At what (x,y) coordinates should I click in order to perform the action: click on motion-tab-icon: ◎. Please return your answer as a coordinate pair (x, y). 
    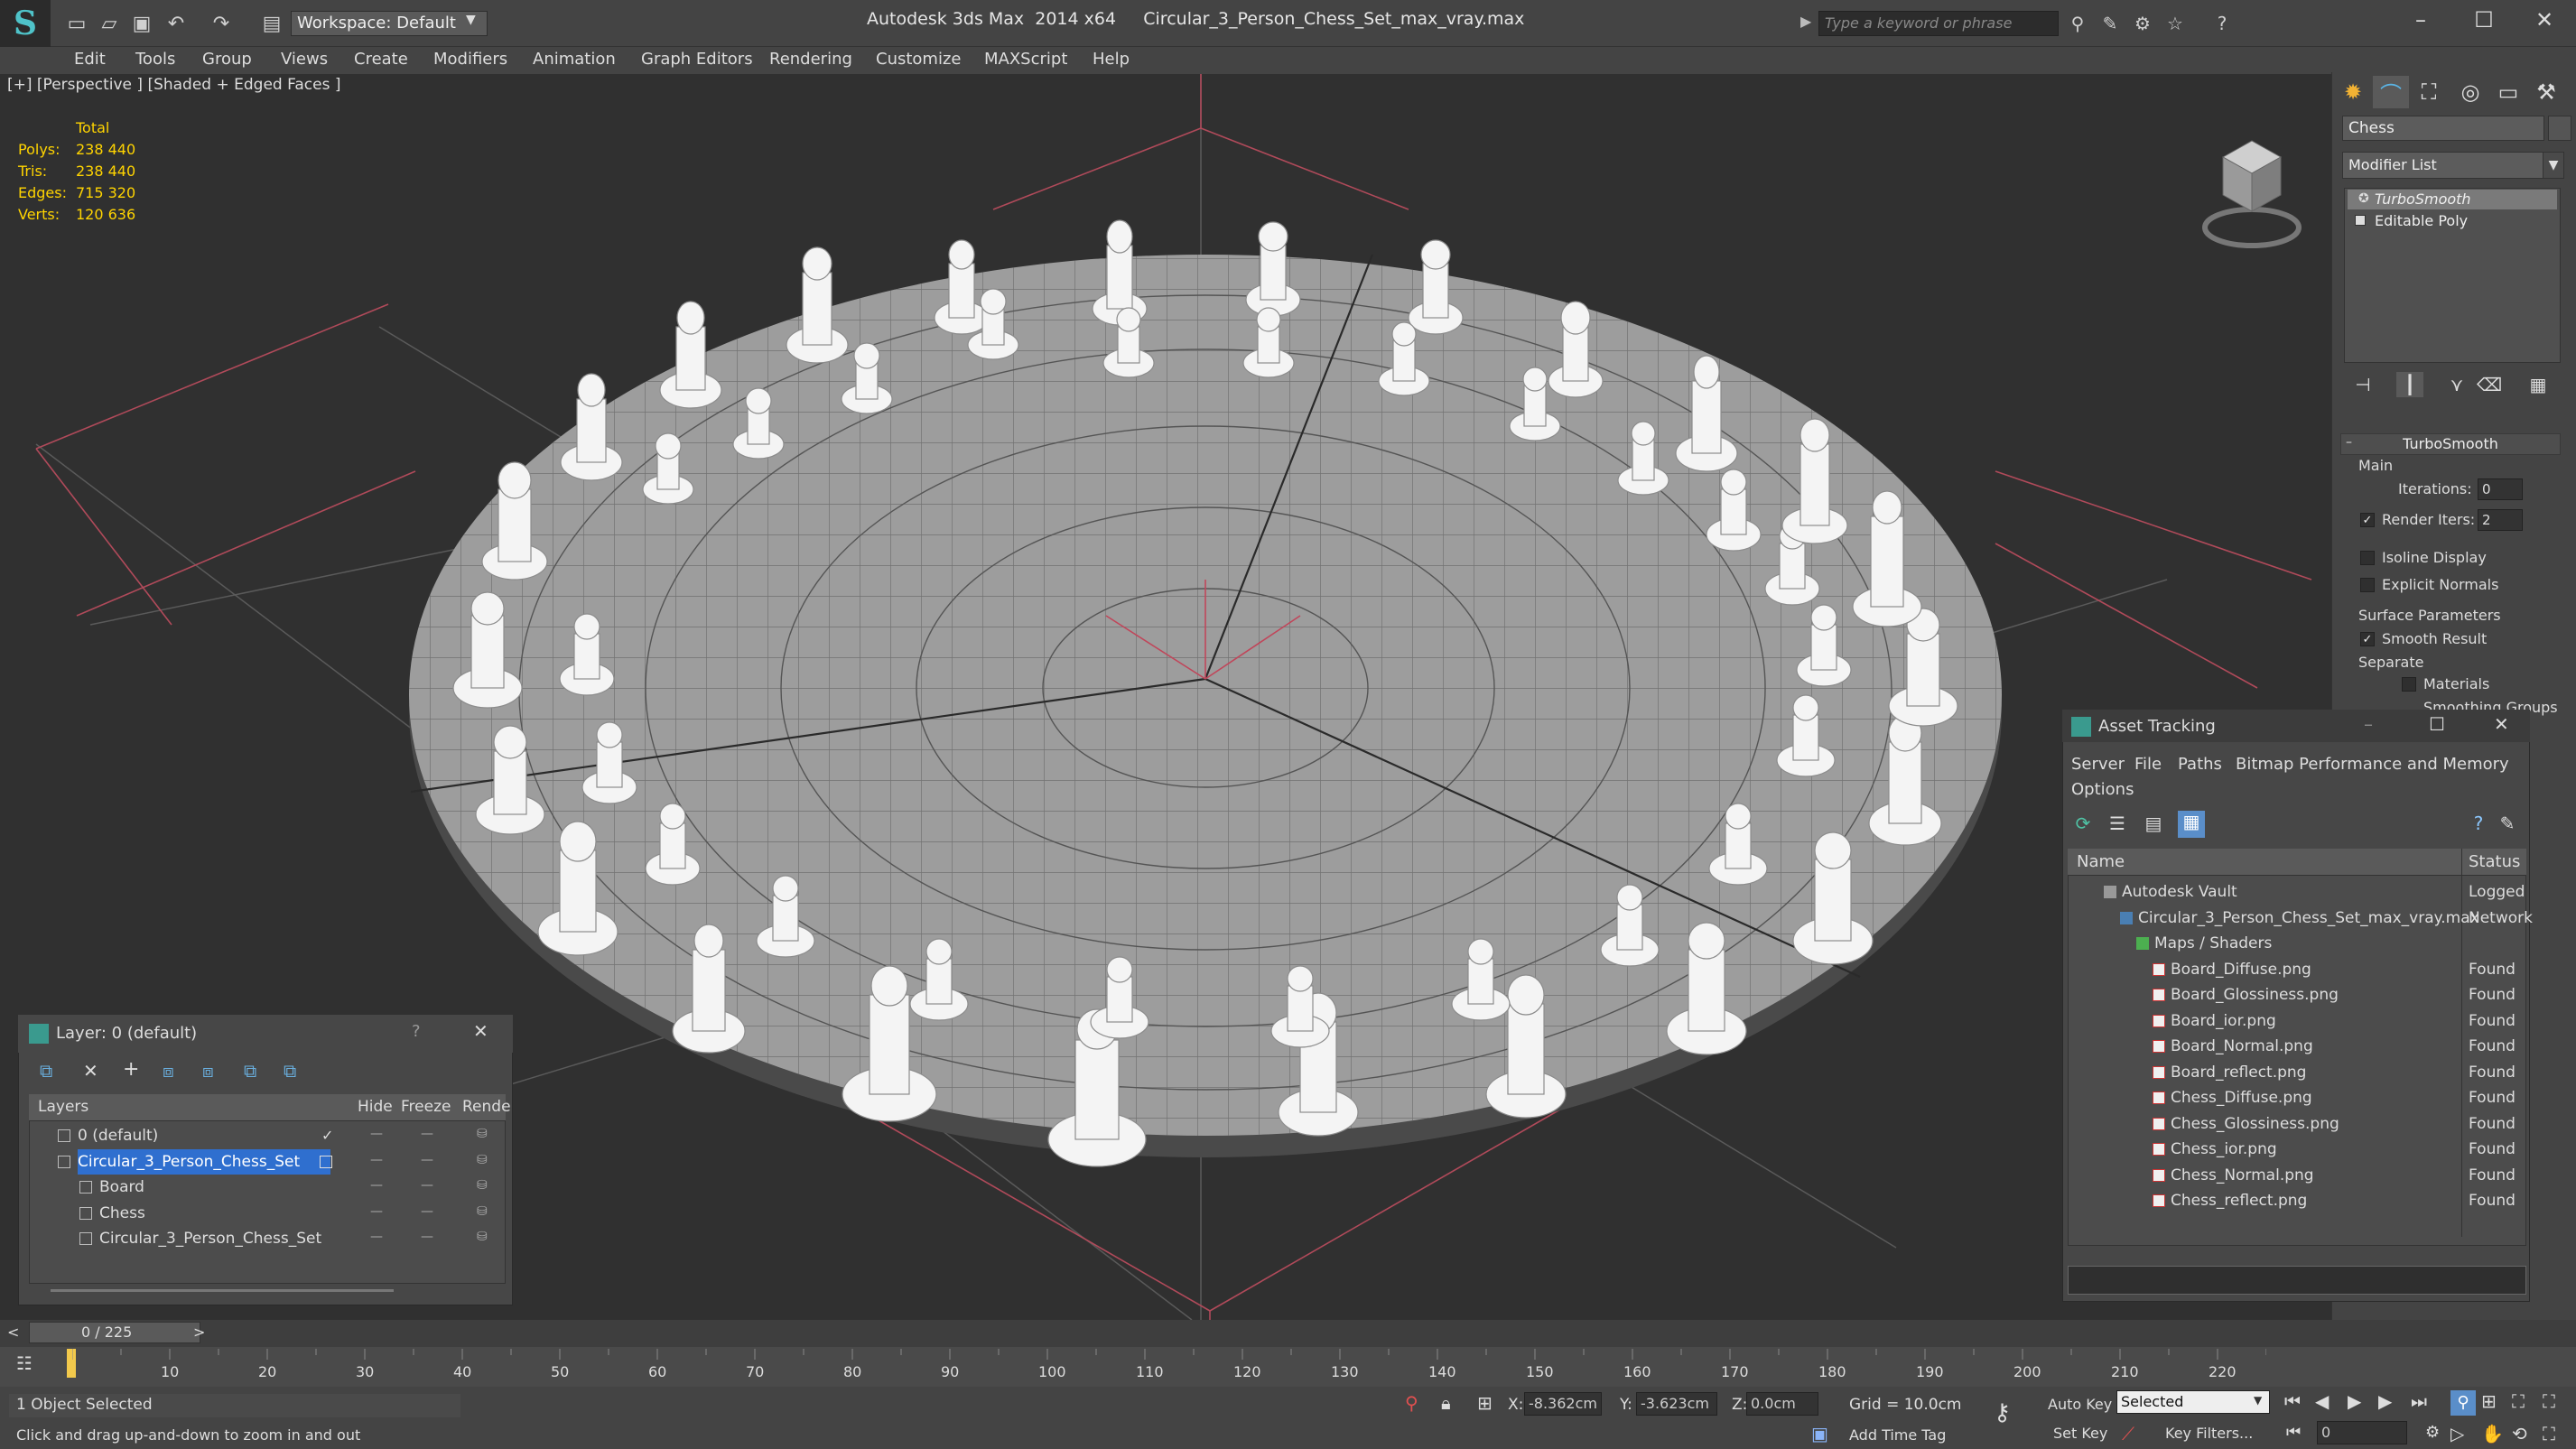
    Looking at the image, I should click on (2470, 92).